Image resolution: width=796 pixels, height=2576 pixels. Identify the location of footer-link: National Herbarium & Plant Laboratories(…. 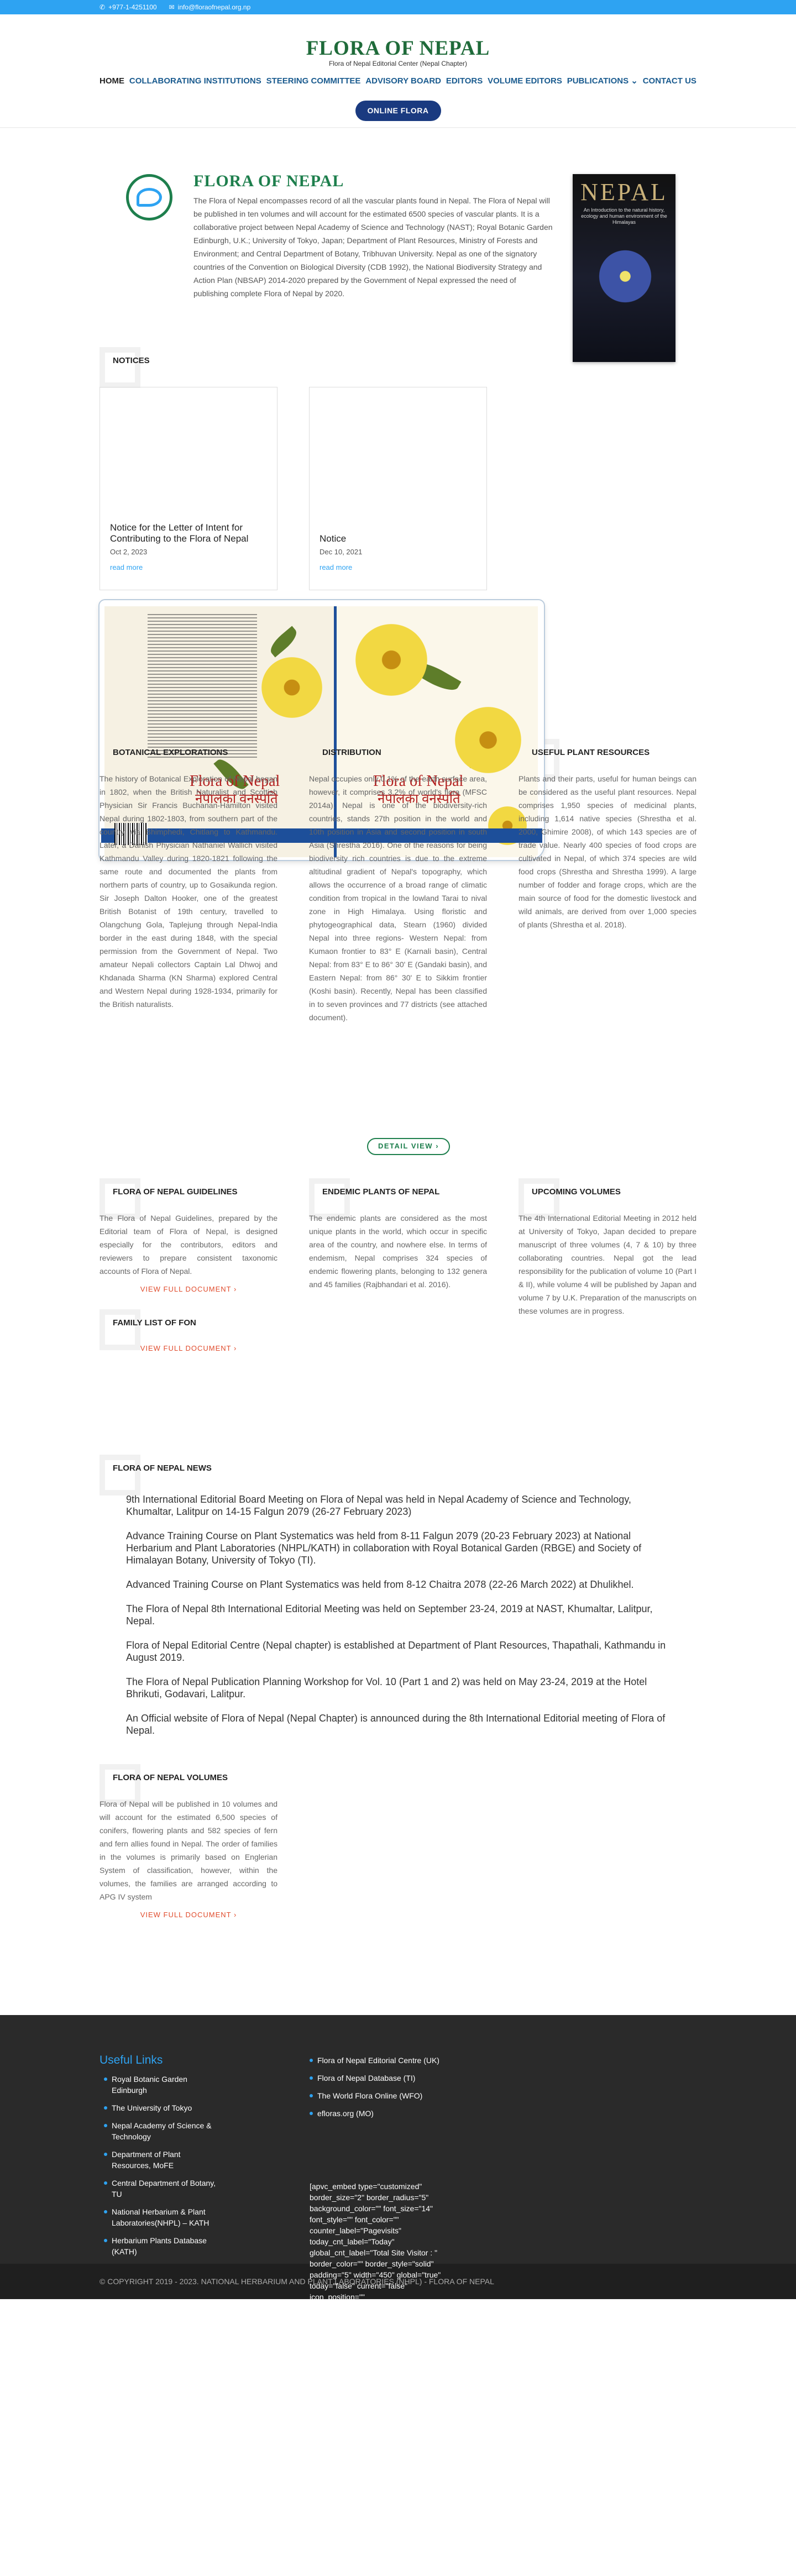
(162, 2217).